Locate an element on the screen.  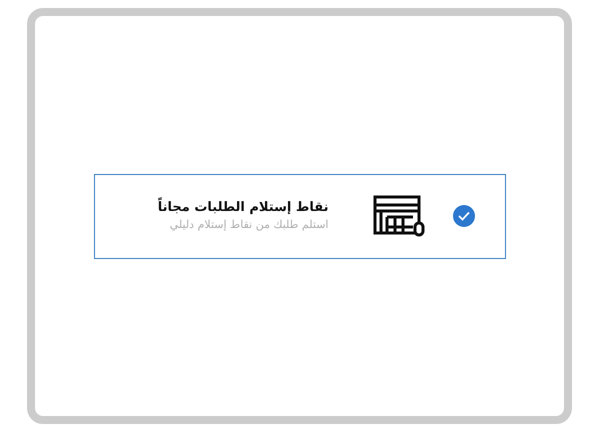
option-subtitle: استلم طلبك من نقاط إستلام دليلي is located at coordinates (249, 225).